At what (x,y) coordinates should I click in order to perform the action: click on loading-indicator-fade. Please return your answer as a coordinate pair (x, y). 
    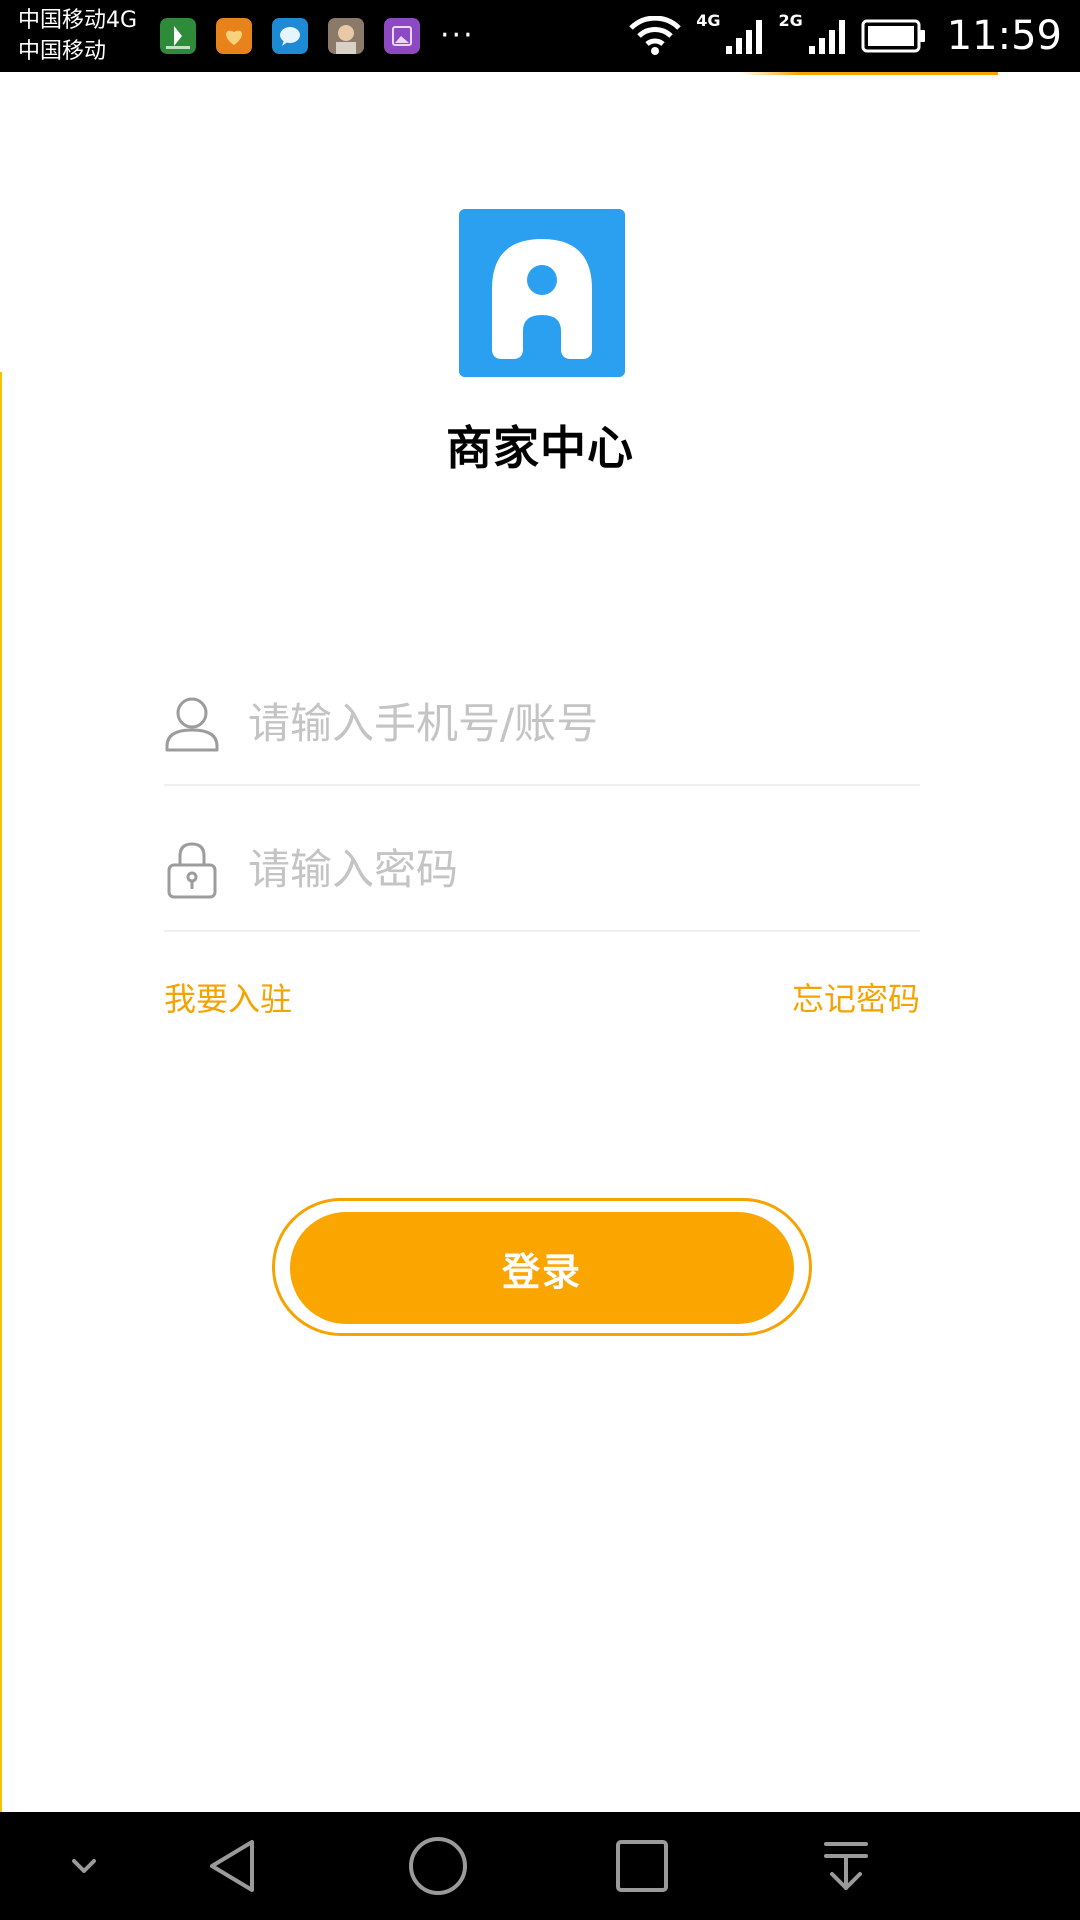
    Looking at the image, I should click on (770, 73).